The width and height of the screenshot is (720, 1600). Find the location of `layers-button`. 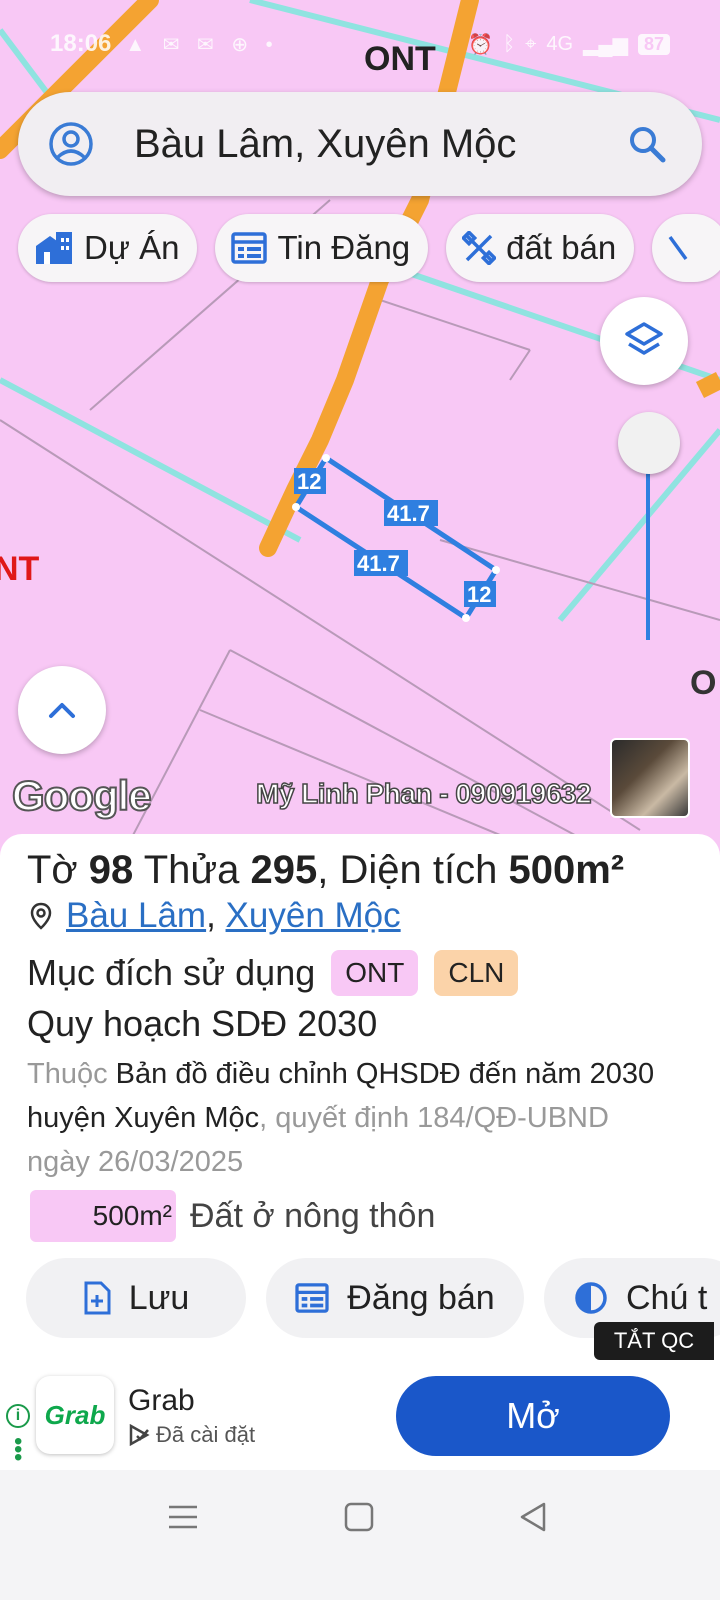

layers-button is located at coordinates (644, 341).